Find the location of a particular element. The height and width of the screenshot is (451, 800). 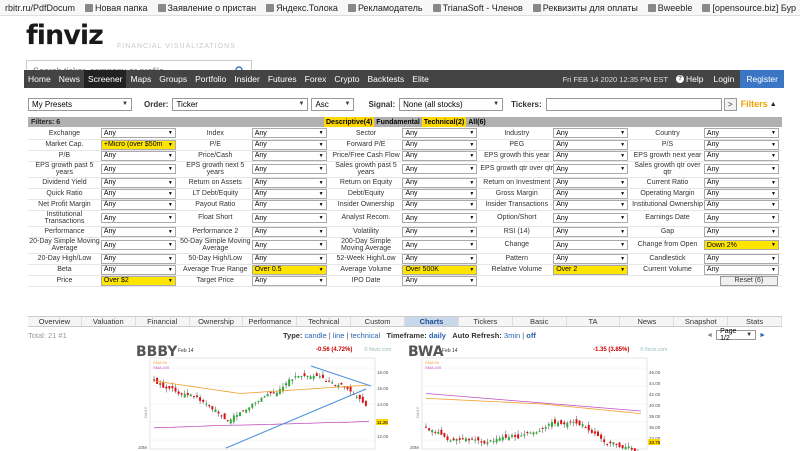

nav-elite: Elite is located at coordinates (420, 79).